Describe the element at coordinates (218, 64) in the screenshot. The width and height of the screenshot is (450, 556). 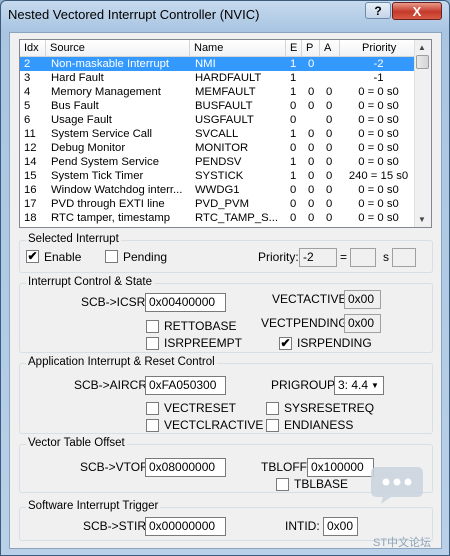
I see `table-row: 2 Non-maskable Interrupt NMI 1 0 -2` at that location.